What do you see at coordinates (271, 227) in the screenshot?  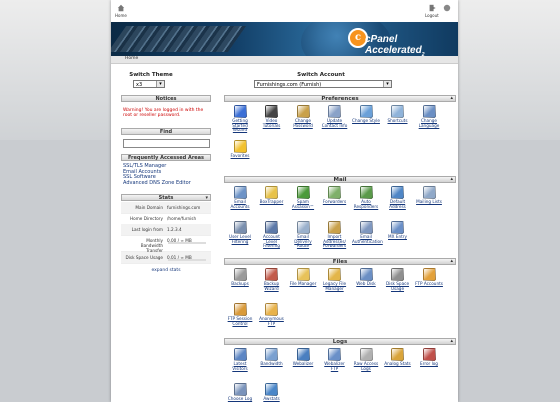 I see `account-level-filtering-icon` at bounding box center [271, 227].